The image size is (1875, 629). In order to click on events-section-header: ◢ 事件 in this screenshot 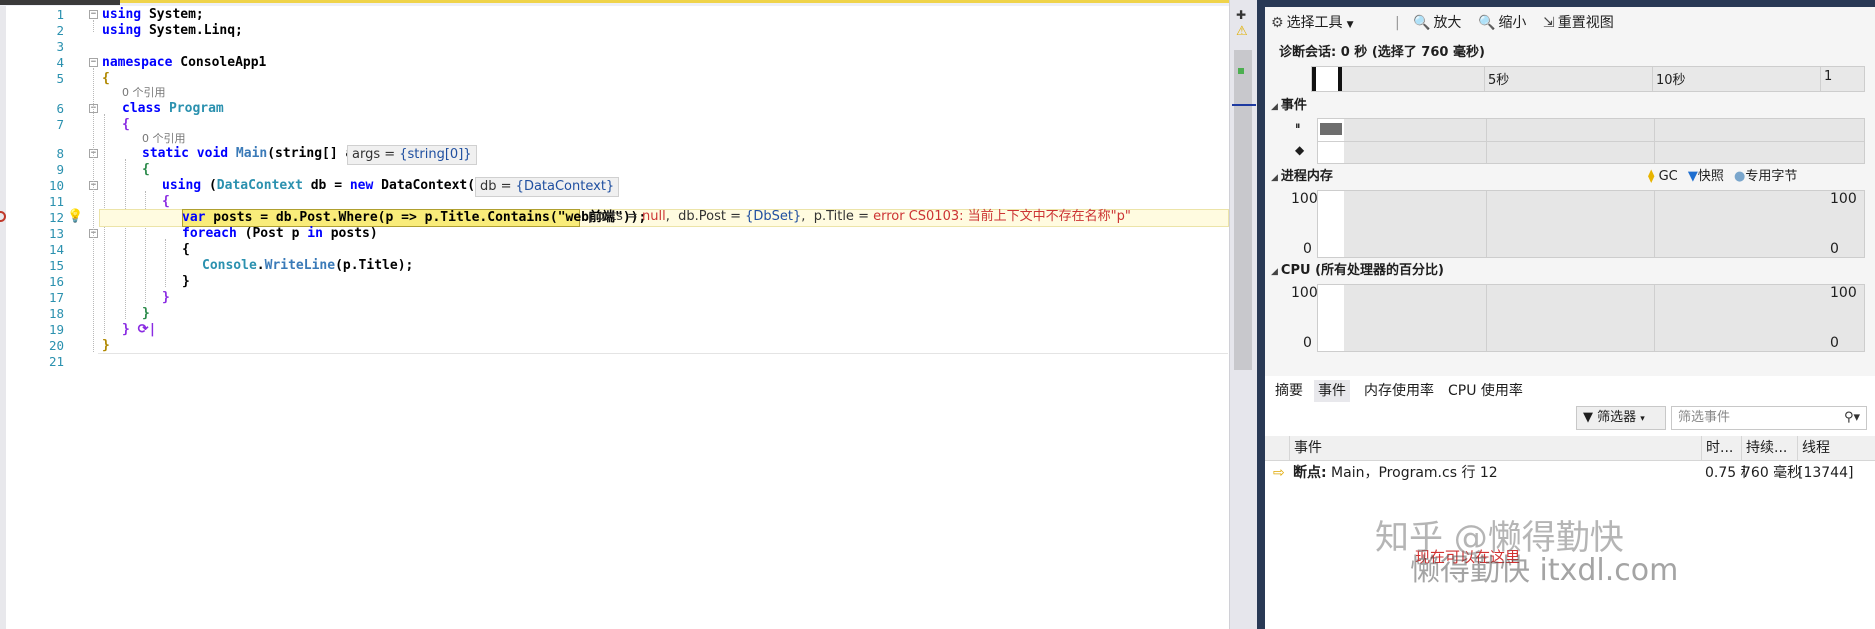, I will do `click(1289, 106)`.